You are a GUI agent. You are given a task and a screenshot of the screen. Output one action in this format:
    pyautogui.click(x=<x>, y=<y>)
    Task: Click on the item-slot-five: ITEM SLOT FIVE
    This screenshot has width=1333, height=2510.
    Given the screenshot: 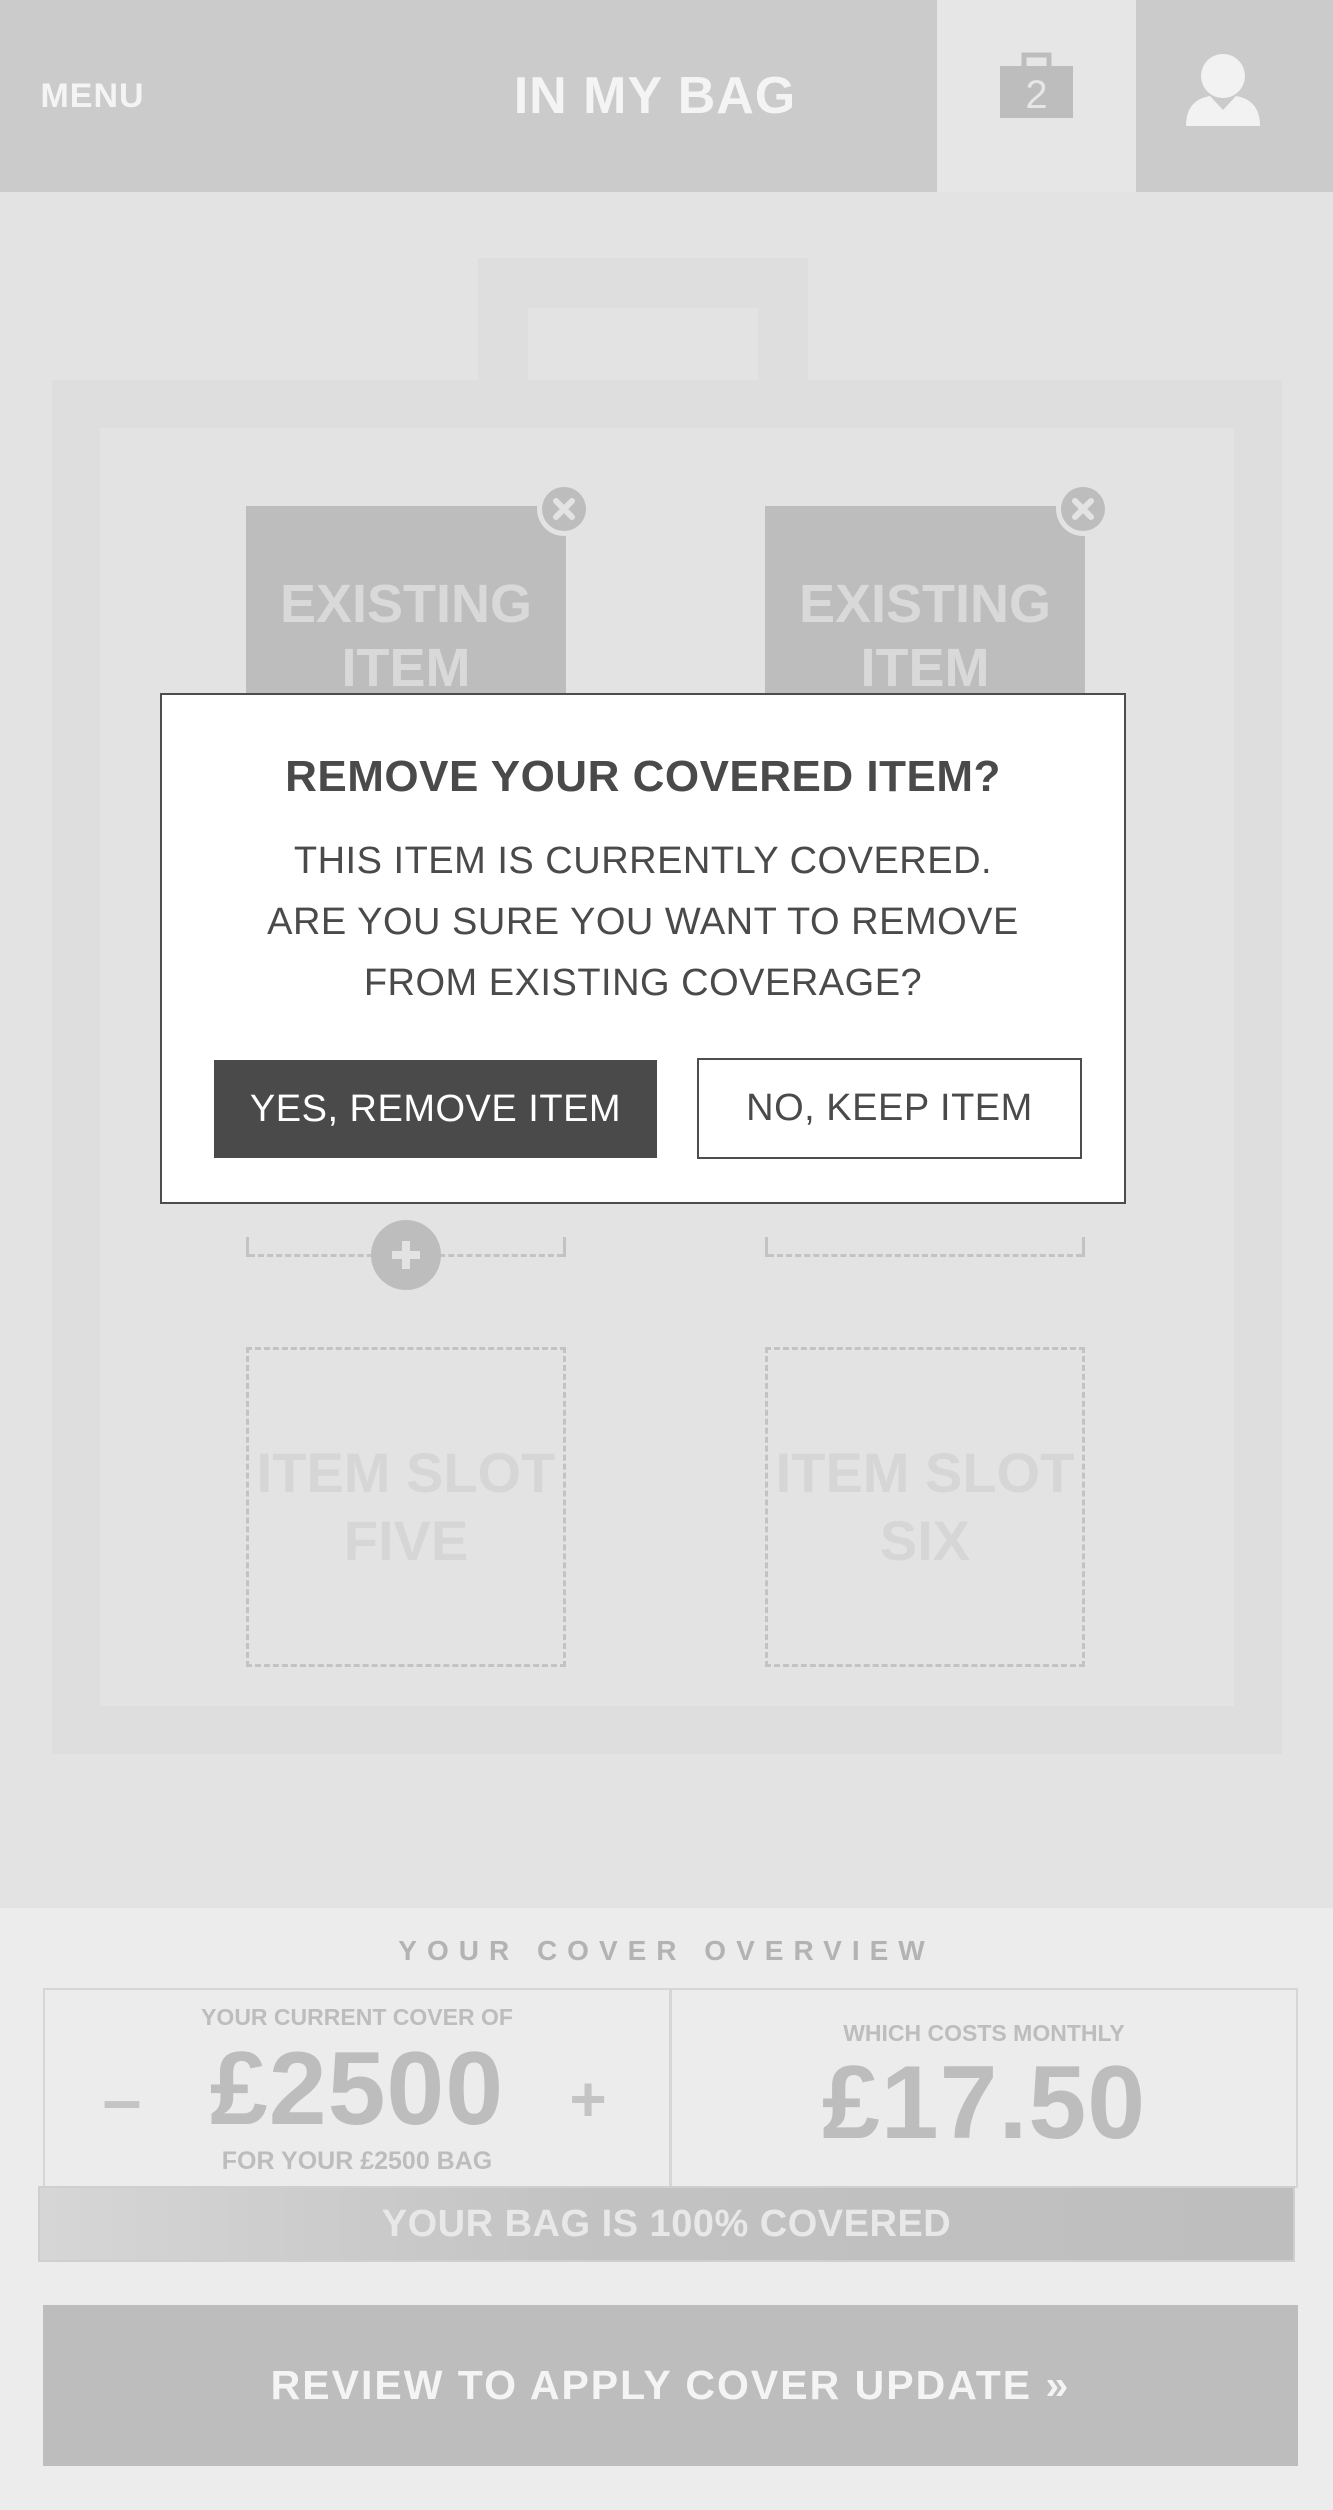 What is the action you would take?
    pyautogui.click(x=406, y=1507)
    